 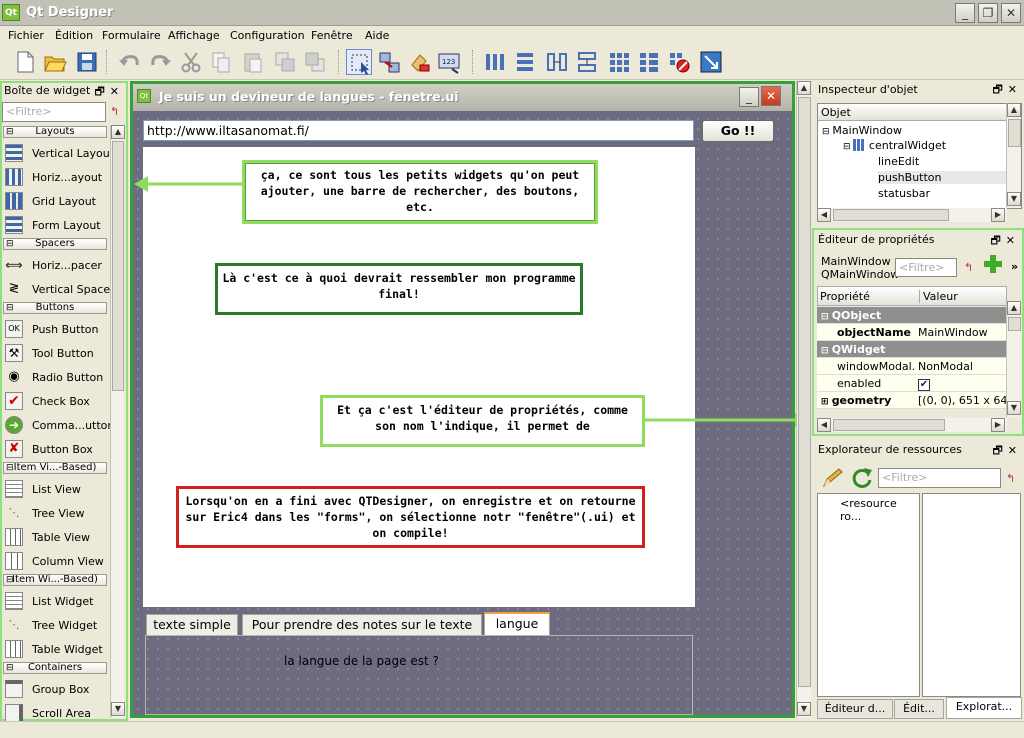 What do you see at coordinates (904, 193) in the screenshot?
I see `tree-item-statusbar: statusbar` at bounding box center [904, 193].